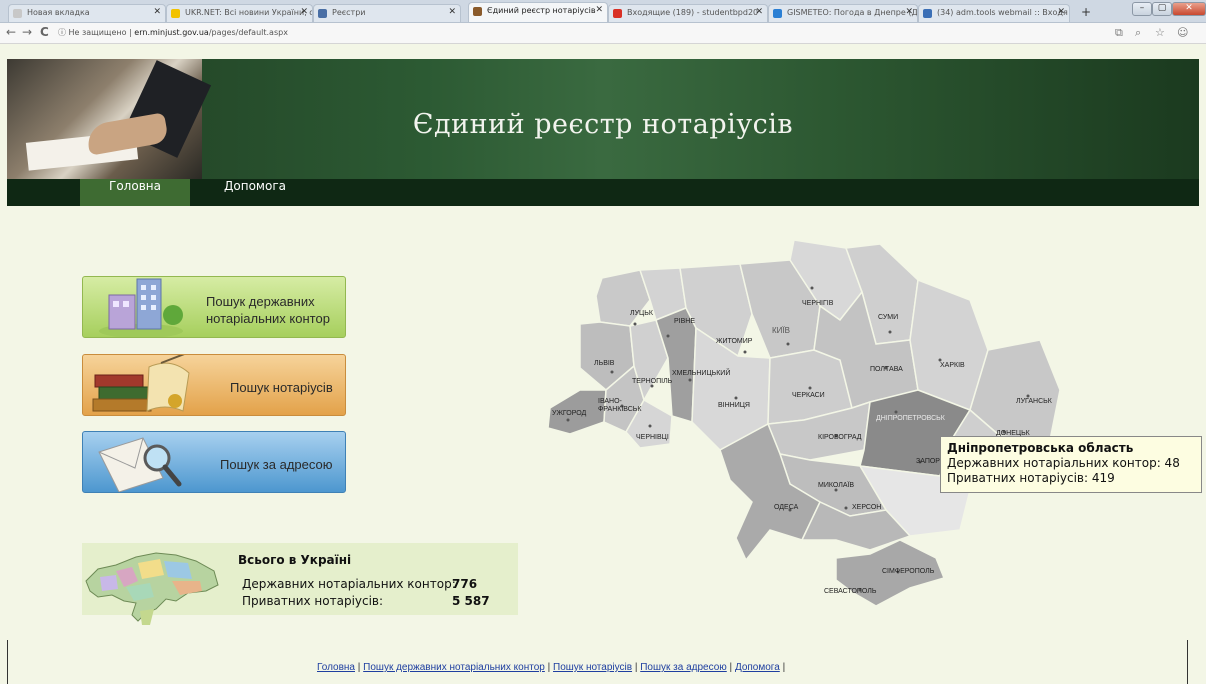 The width and height of the screenshot is (1206, 684). I want to click on city-label: МИКОЛАЇВ, so click(836, 485).